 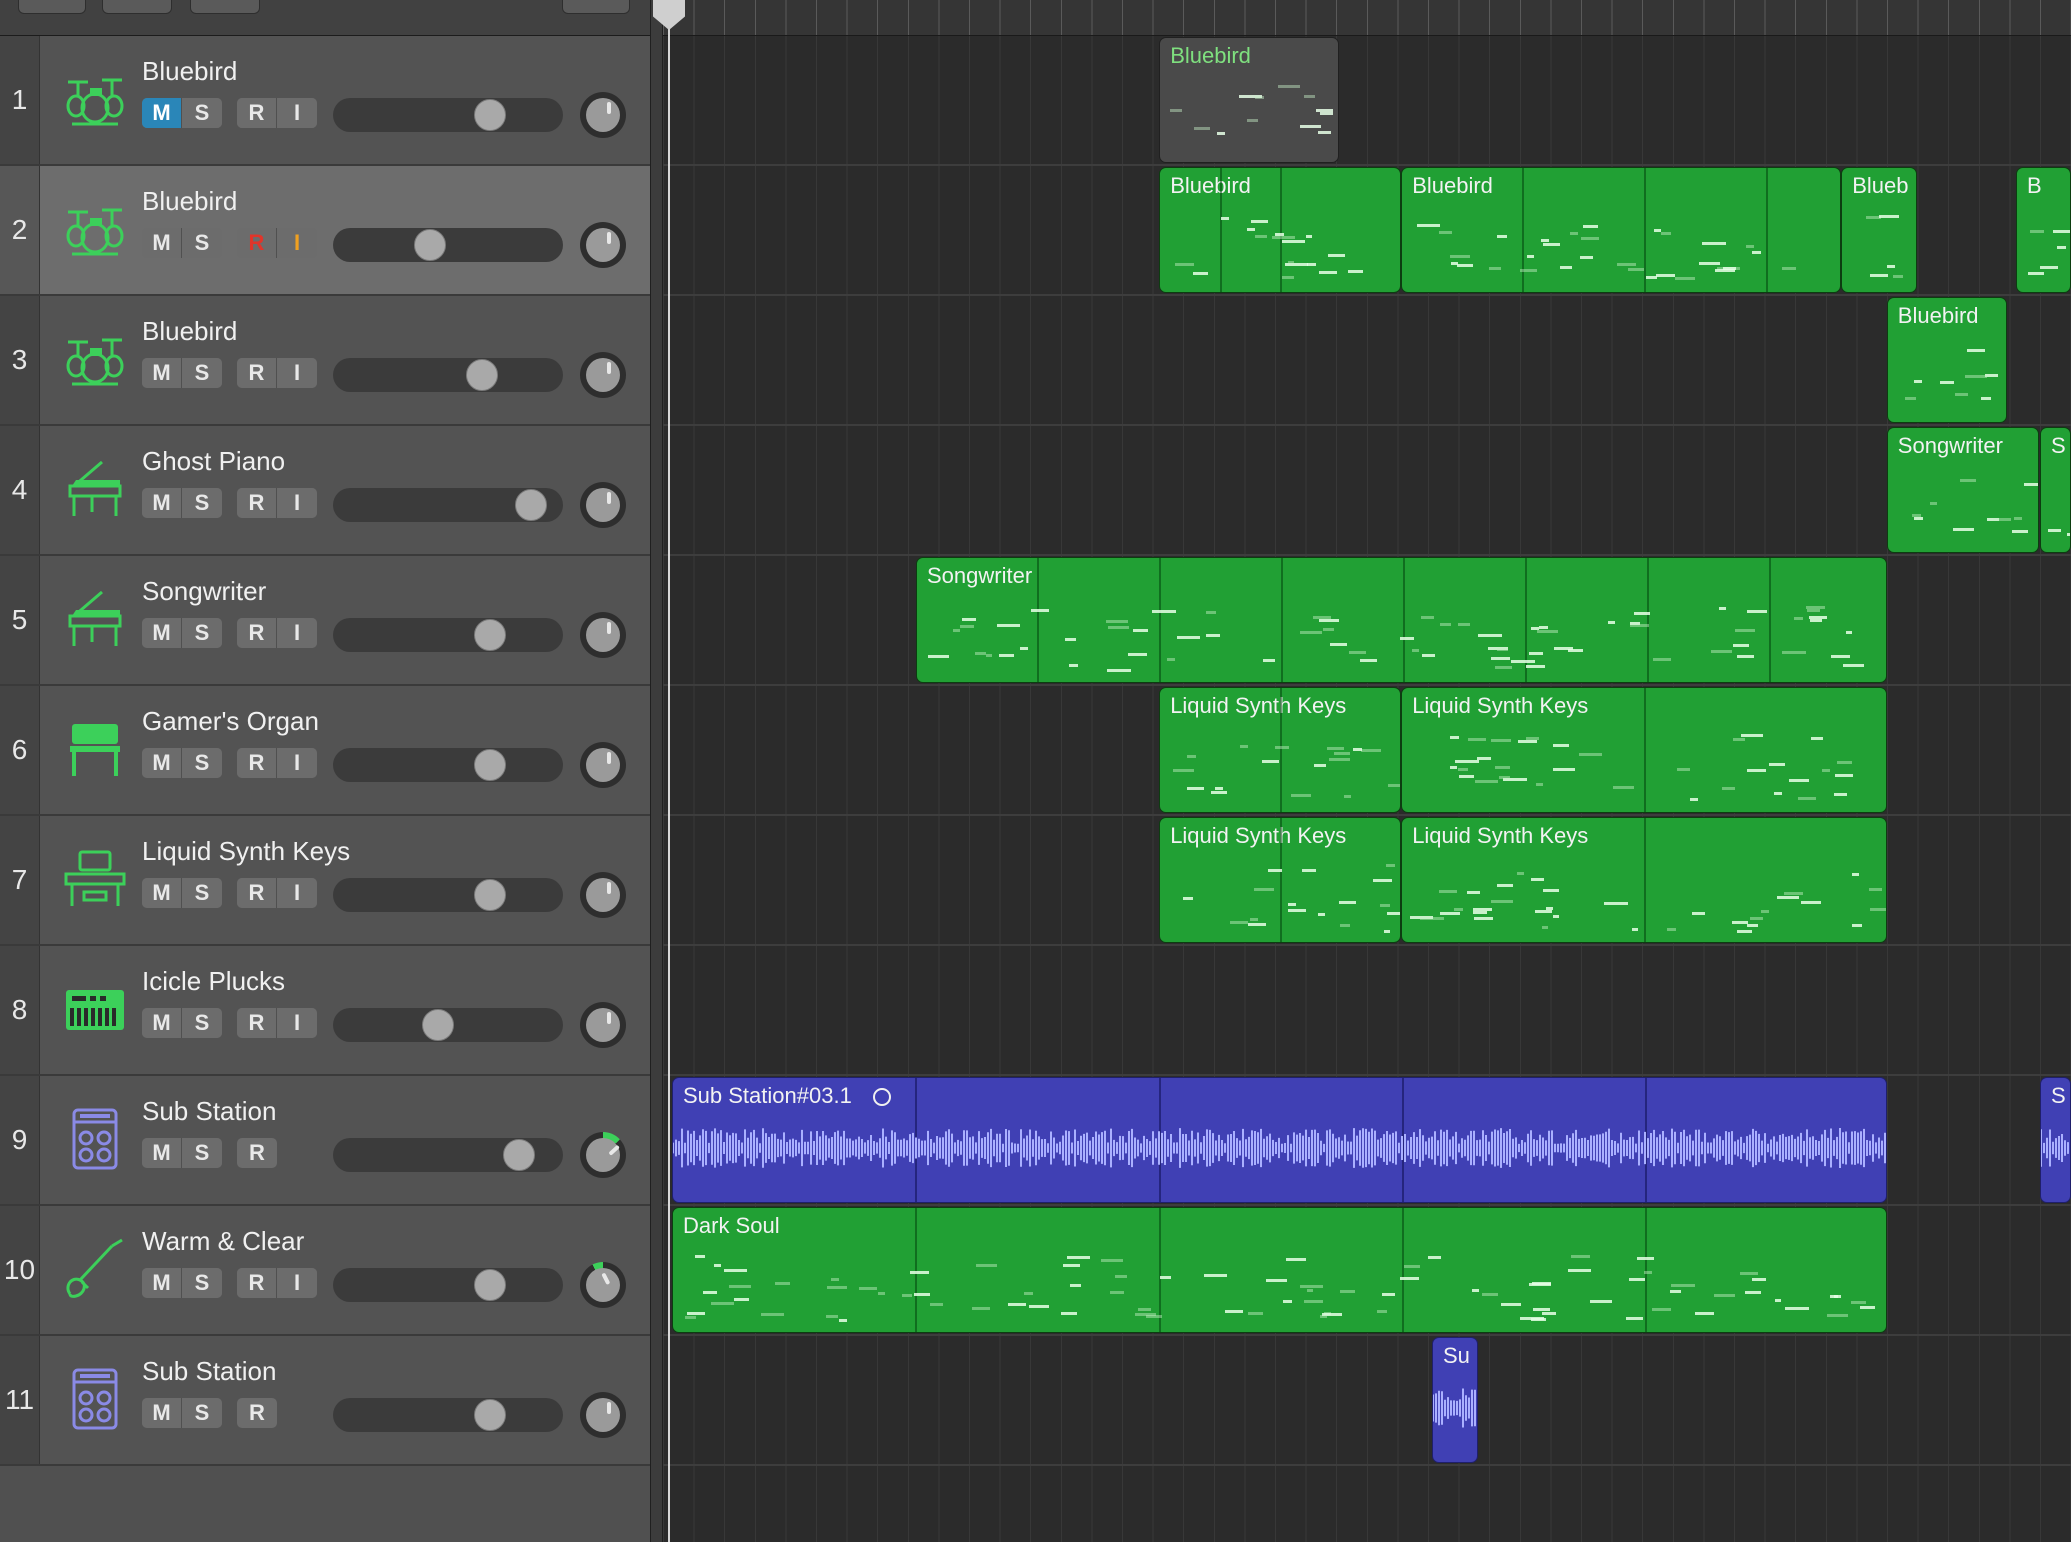 I want to click on midi-region: Blueb, so click(x=1879, y=230).